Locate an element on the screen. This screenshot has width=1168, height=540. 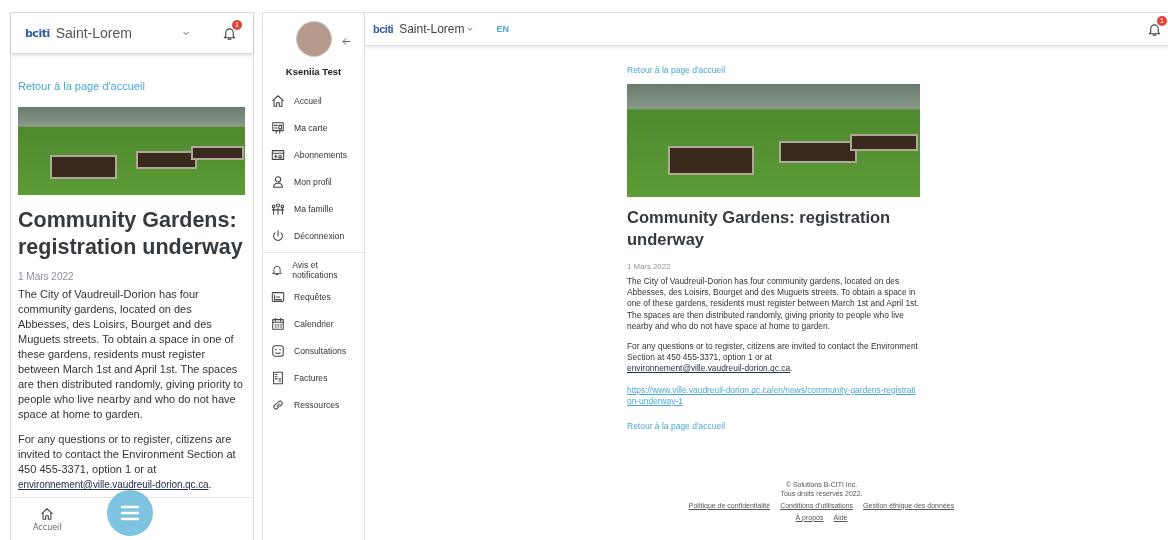
calendar-icon is located at coordinates (278, 323).